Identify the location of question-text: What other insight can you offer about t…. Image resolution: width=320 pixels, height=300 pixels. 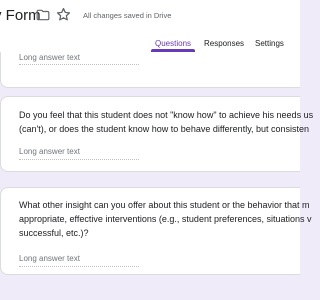
(169, 219).